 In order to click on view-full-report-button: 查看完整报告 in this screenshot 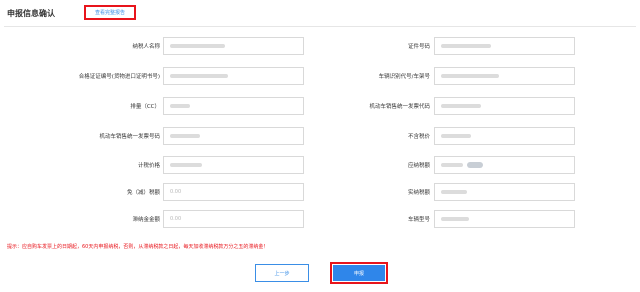, I will do `click(110, 12)`.